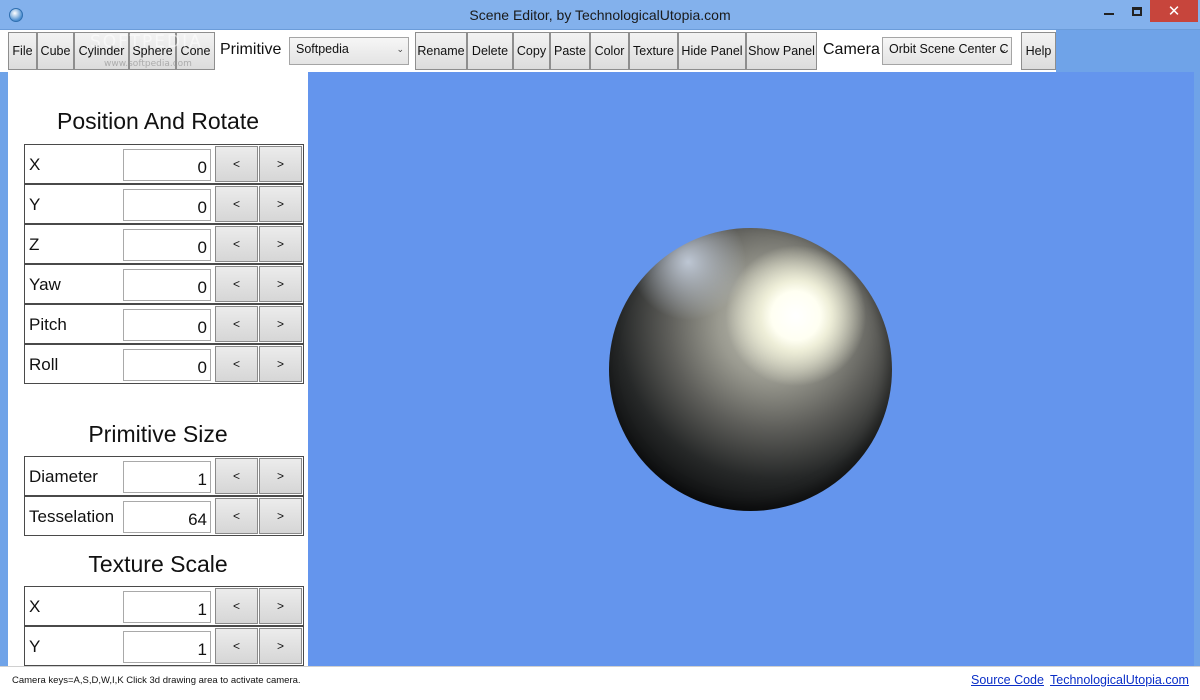 The width and height of the screenshot is (1200, 700). I want to click on color-button: Color, so click(609, 51).